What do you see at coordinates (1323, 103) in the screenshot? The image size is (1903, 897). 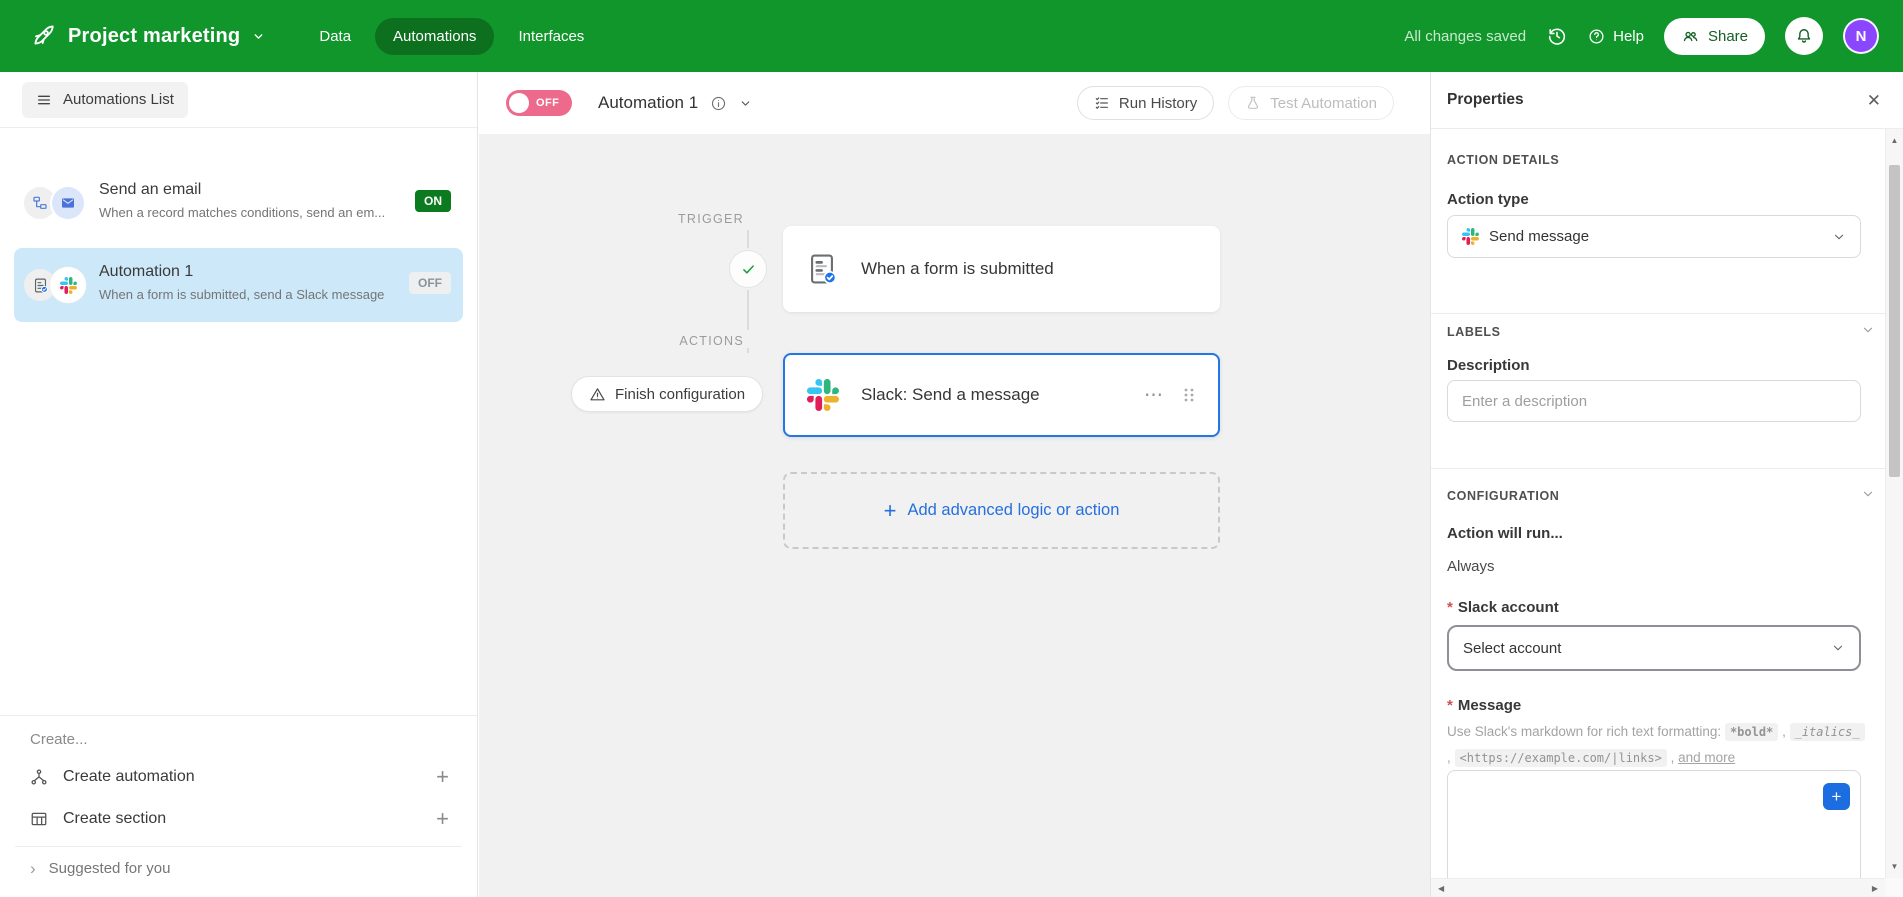 I see `test-automation-label: Test Automation` at bounding box center [1323, 103].